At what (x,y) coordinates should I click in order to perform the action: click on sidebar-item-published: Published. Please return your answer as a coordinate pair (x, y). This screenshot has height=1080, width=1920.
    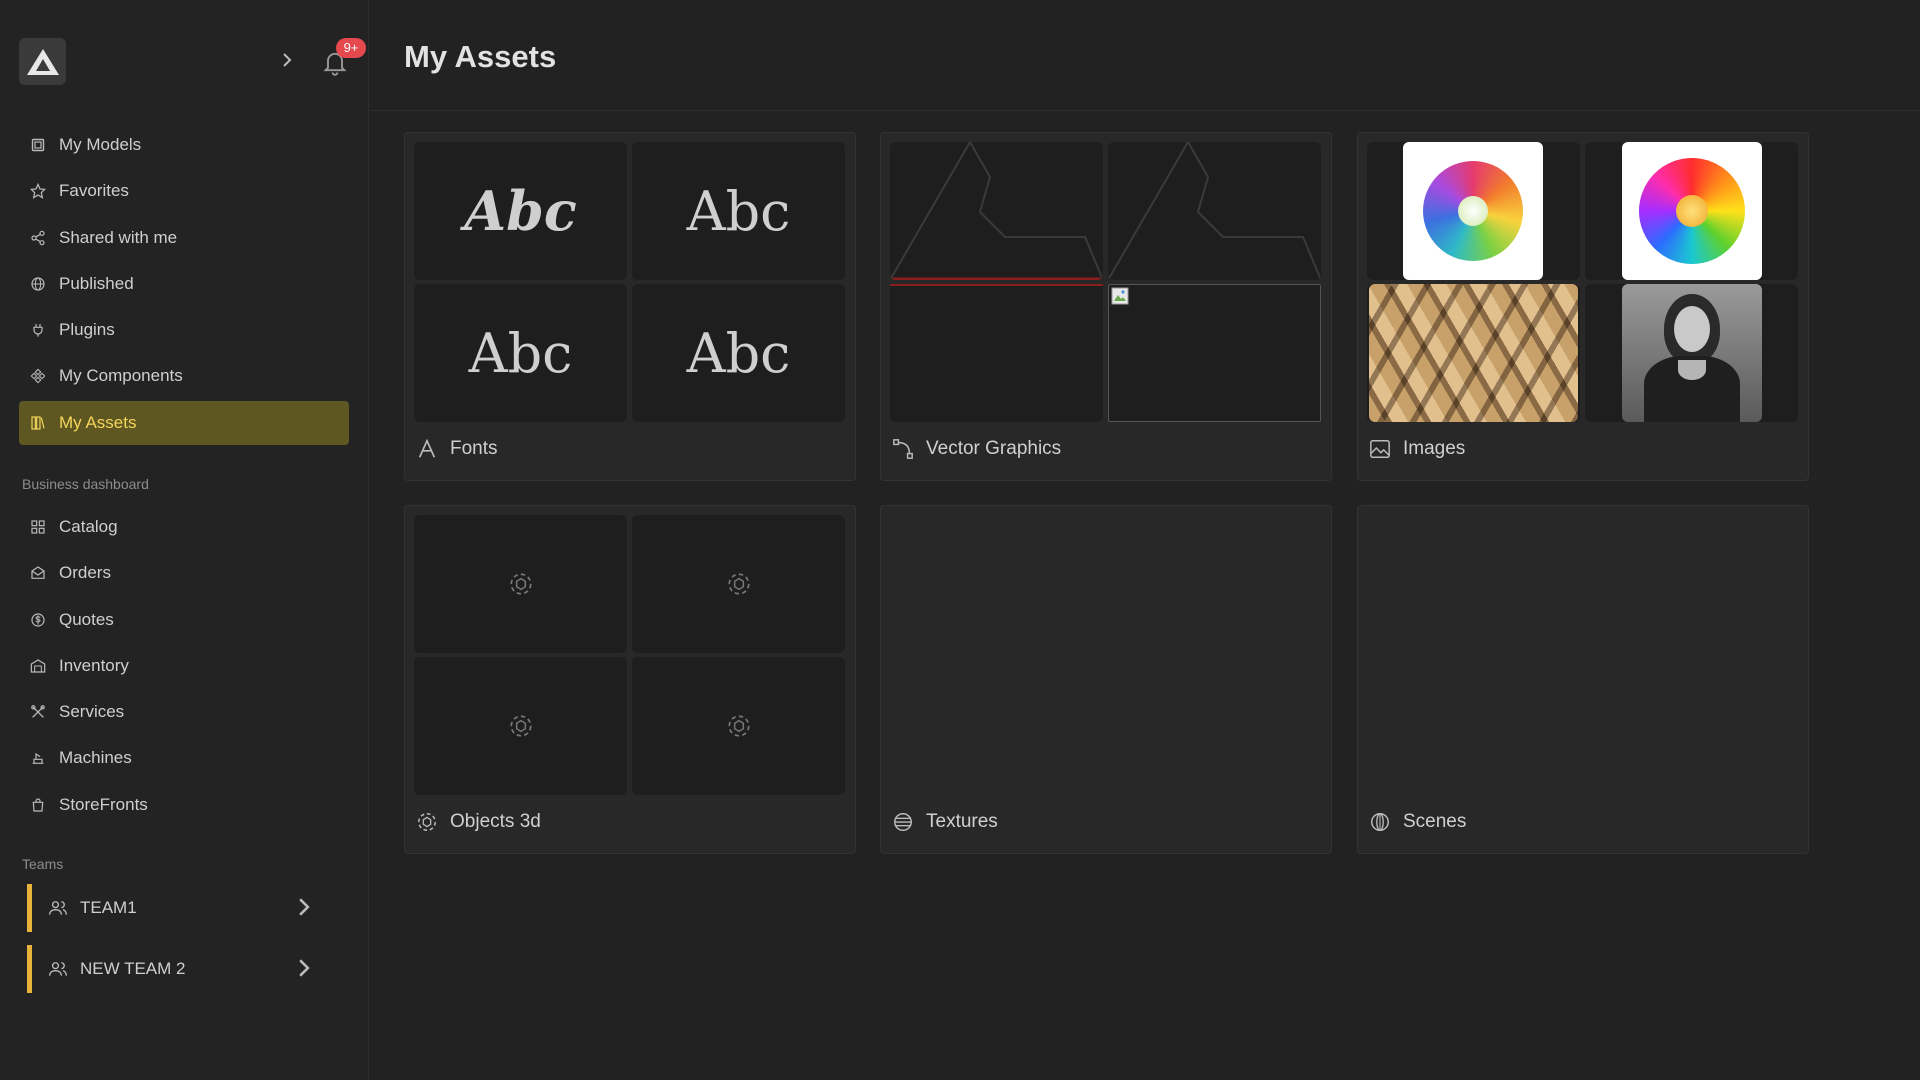
    Looking at the image, I should click on (184, 284).